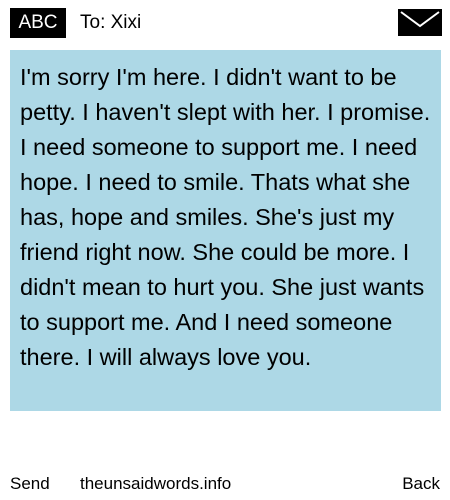  I want to click on recipient-label: To: Xixi, so click(110, 23).